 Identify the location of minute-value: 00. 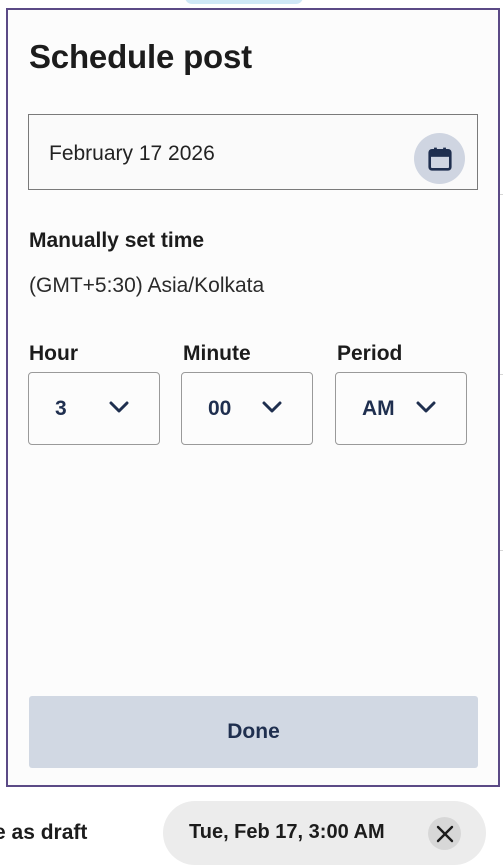
(220, 408).